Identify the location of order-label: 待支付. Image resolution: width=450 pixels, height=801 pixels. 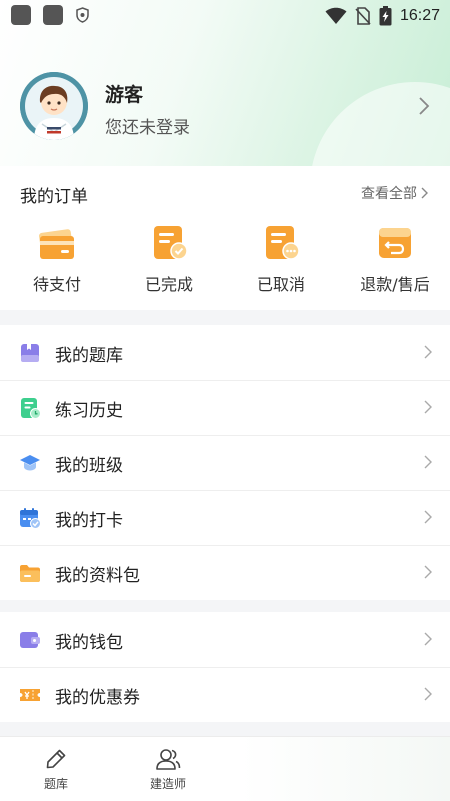
(56, 284).